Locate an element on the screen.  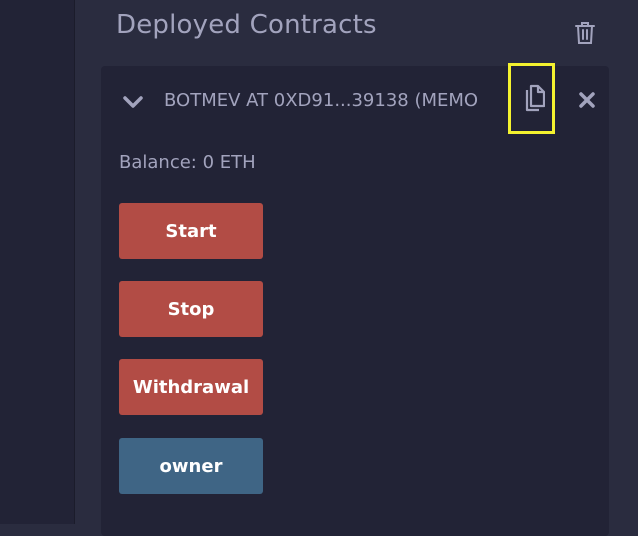
close-icon is located at coordinates (587, 100).